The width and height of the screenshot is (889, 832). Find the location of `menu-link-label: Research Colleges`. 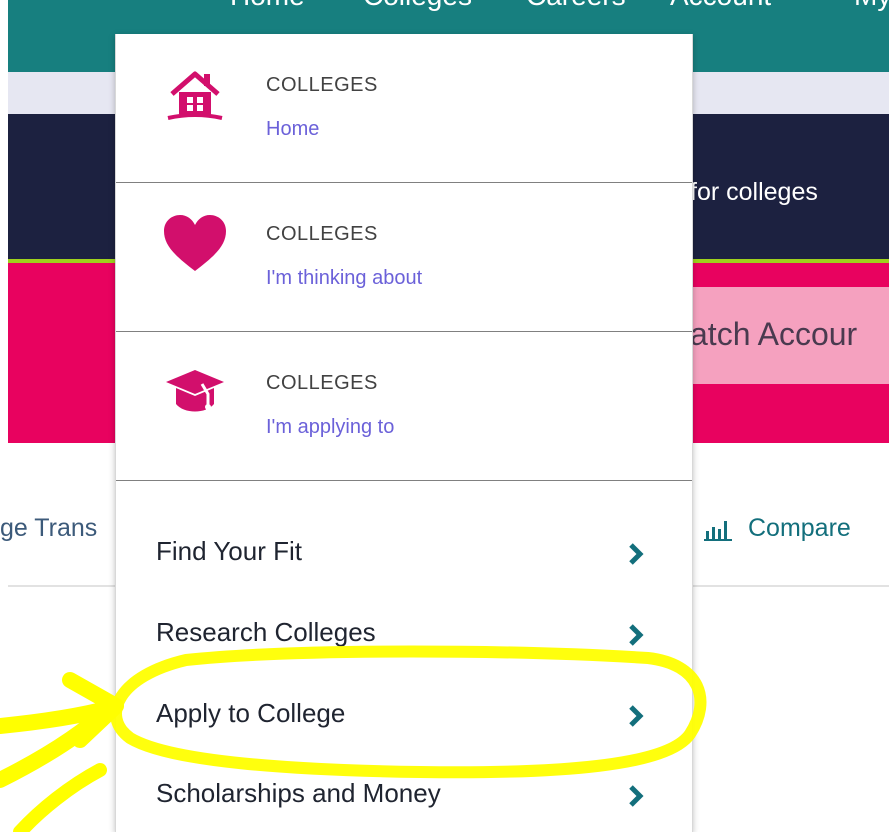

menu-link-label: Research Colleges is located at coordinates (266, 632).